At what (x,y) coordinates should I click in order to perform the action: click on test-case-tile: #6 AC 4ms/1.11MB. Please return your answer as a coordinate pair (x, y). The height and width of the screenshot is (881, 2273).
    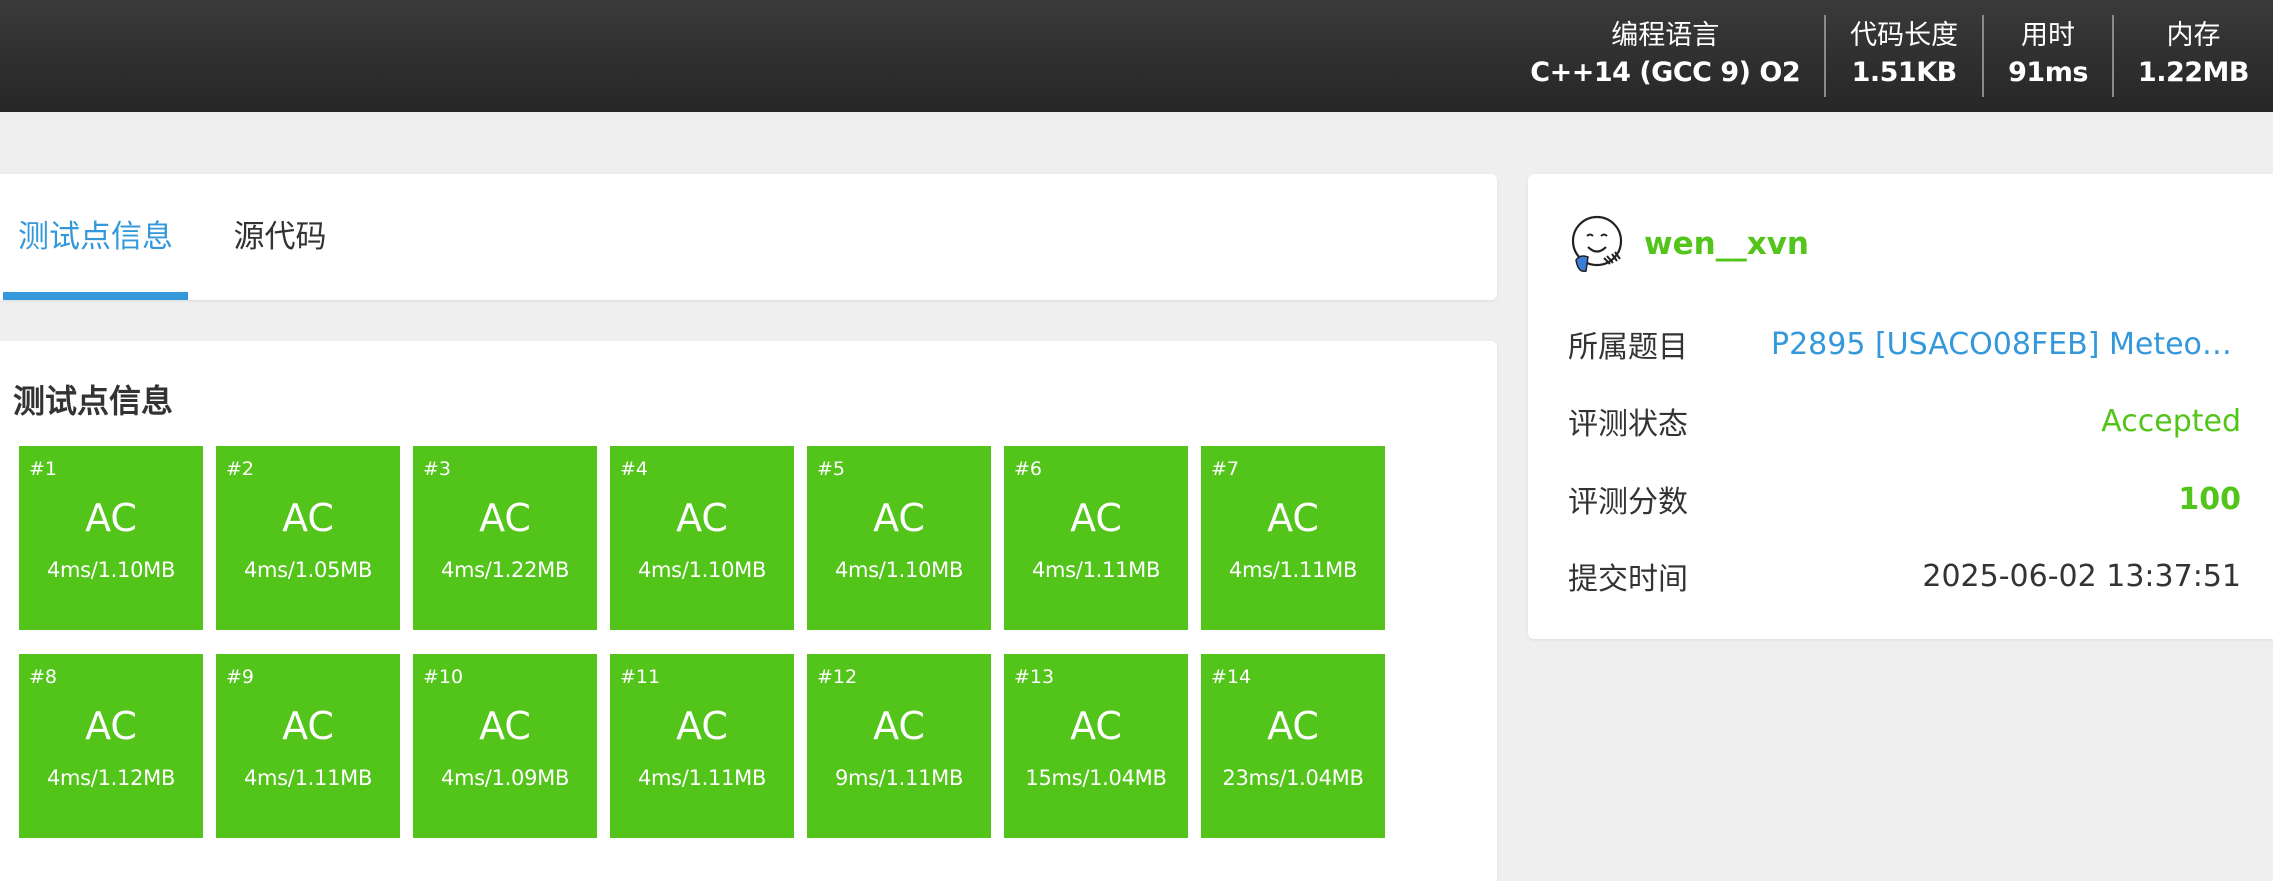
    Looking at the image, I should click on (1096, 538).